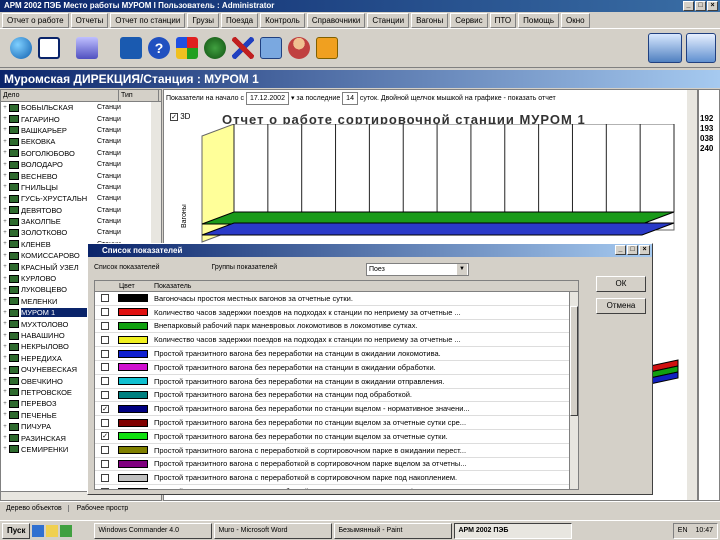  Describe the element at coordinates (133, 286) in the screenshot. I see `column-header-color: Цвет` at that location.